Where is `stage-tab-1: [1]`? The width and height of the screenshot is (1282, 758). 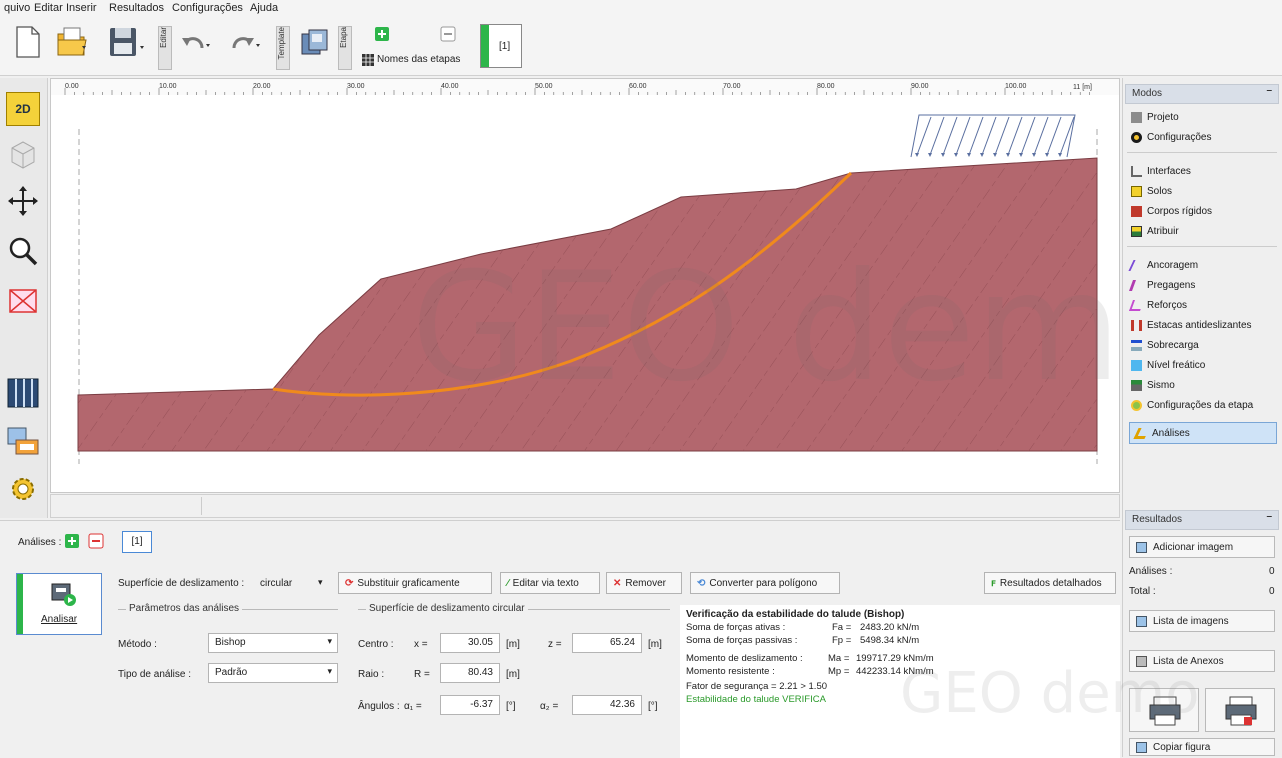
stage-tab-1: [1] is located at coordinates (501, 46).